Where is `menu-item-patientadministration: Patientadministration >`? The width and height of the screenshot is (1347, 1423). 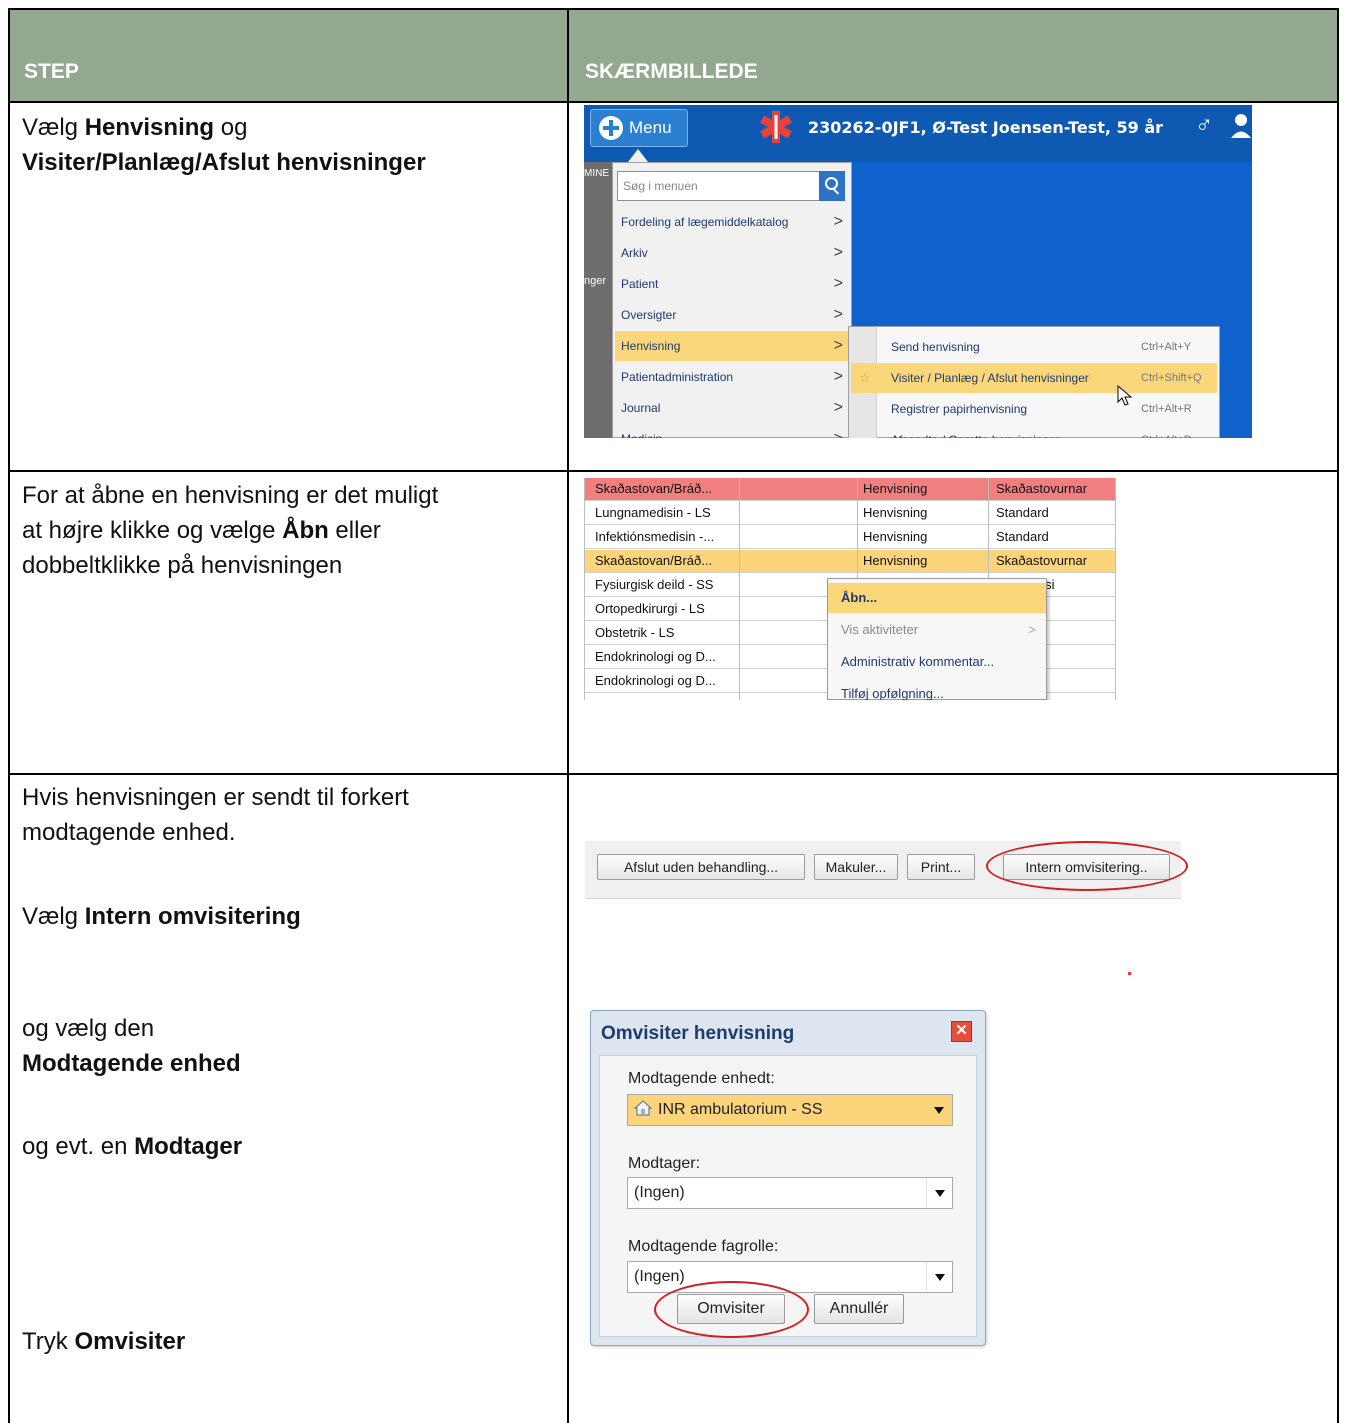
menu-item-patientadministration: Patientadministration > is located at coordinates (732, 377).